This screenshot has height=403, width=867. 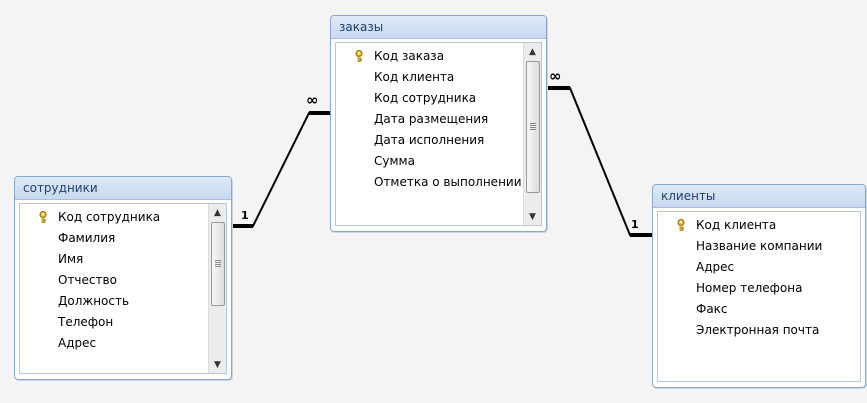 I want to click on field-label: Дата исполнения, so click(x=429, y=140).